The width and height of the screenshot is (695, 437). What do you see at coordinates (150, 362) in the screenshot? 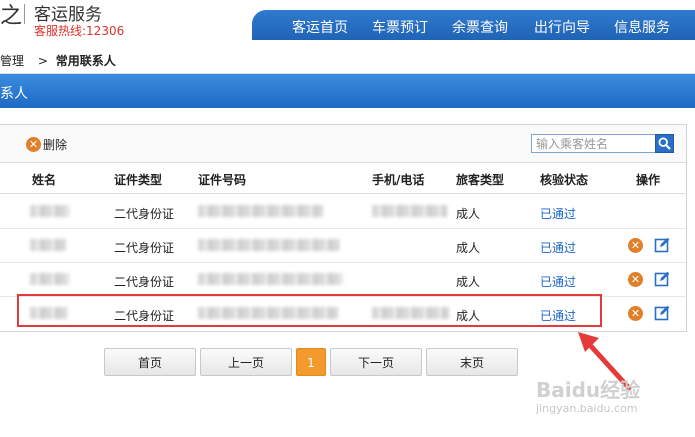
I see `page-first-button: 首页` at bounding box center [150, 362].